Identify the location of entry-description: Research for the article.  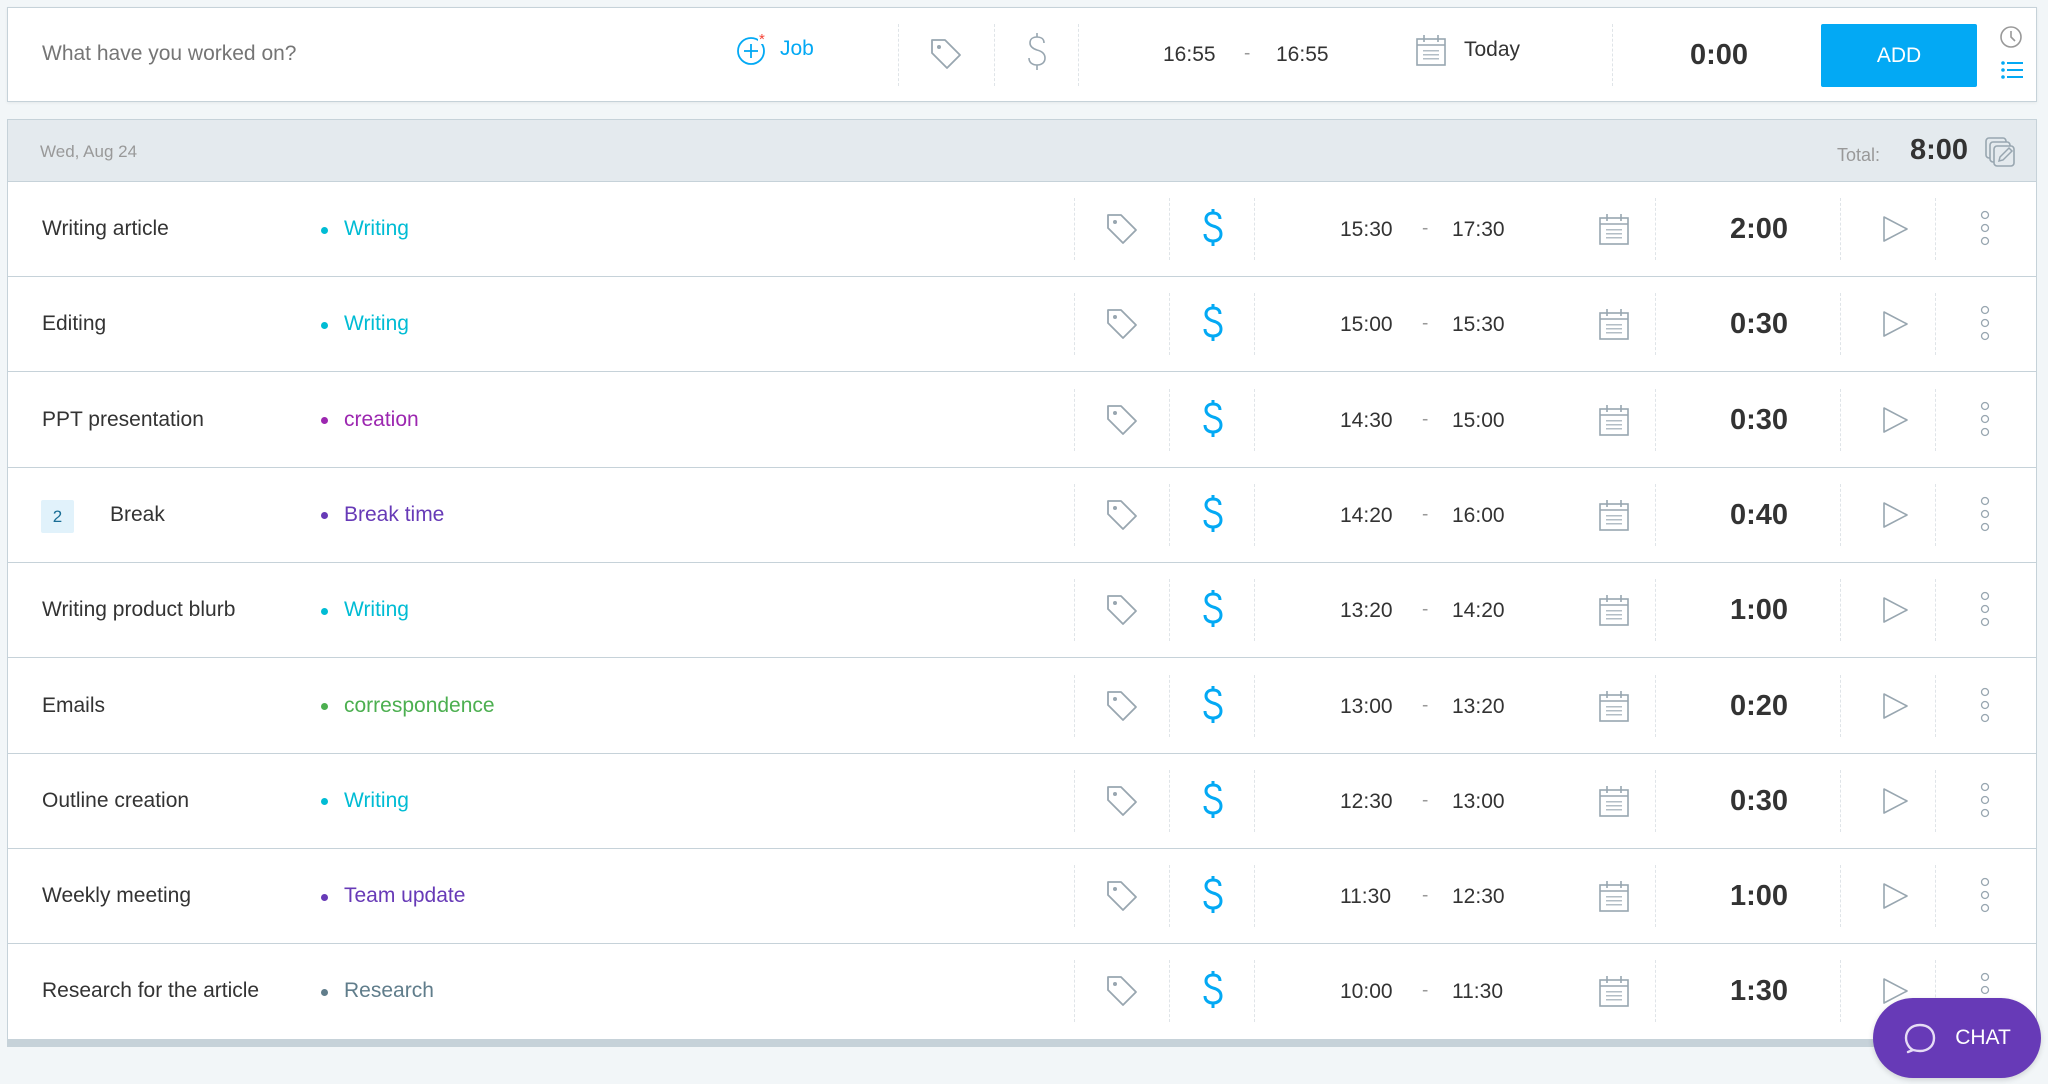
(150, 991).